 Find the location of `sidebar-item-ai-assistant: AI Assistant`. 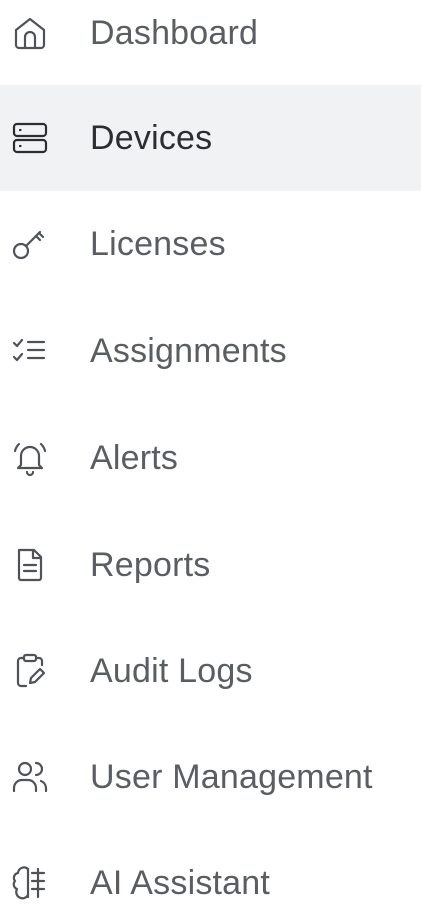

sidebar-item-ai-assistant: AI Assistant is located at coordinates (210, 871).